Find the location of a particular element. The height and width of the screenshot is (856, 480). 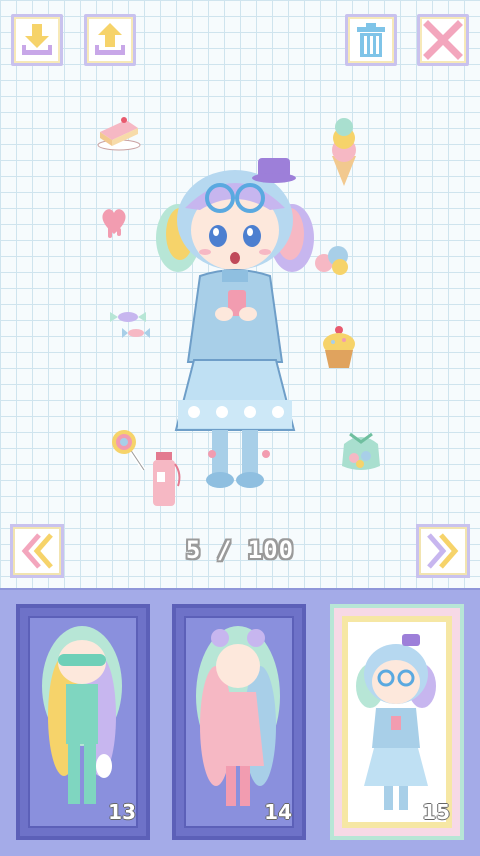

close-button is located at coordinates (443, 40).